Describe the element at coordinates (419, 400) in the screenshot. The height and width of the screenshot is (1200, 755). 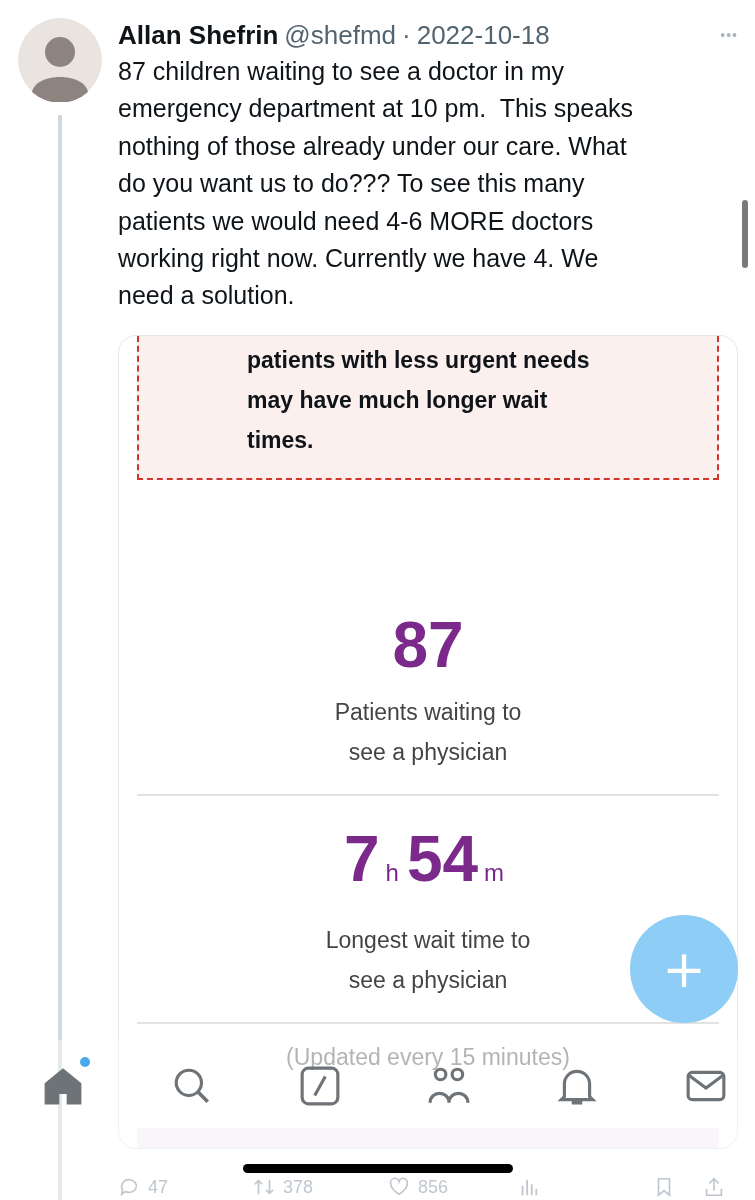
I see `notice-text: patients with less urgent needs may have much longer wait times.` at that location.